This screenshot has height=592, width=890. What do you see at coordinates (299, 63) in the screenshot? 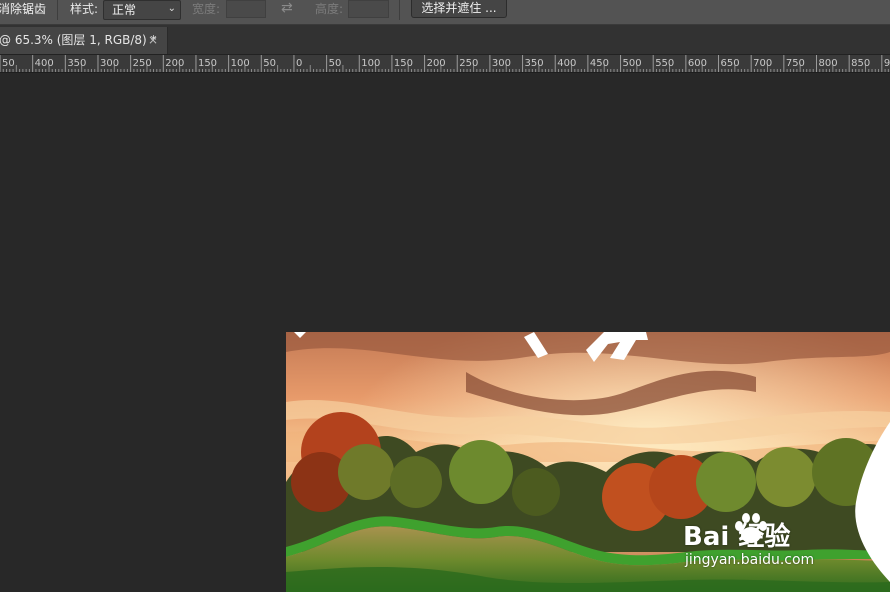
I see `ruler-tick-label: 0` at bounding box center [299, 63].